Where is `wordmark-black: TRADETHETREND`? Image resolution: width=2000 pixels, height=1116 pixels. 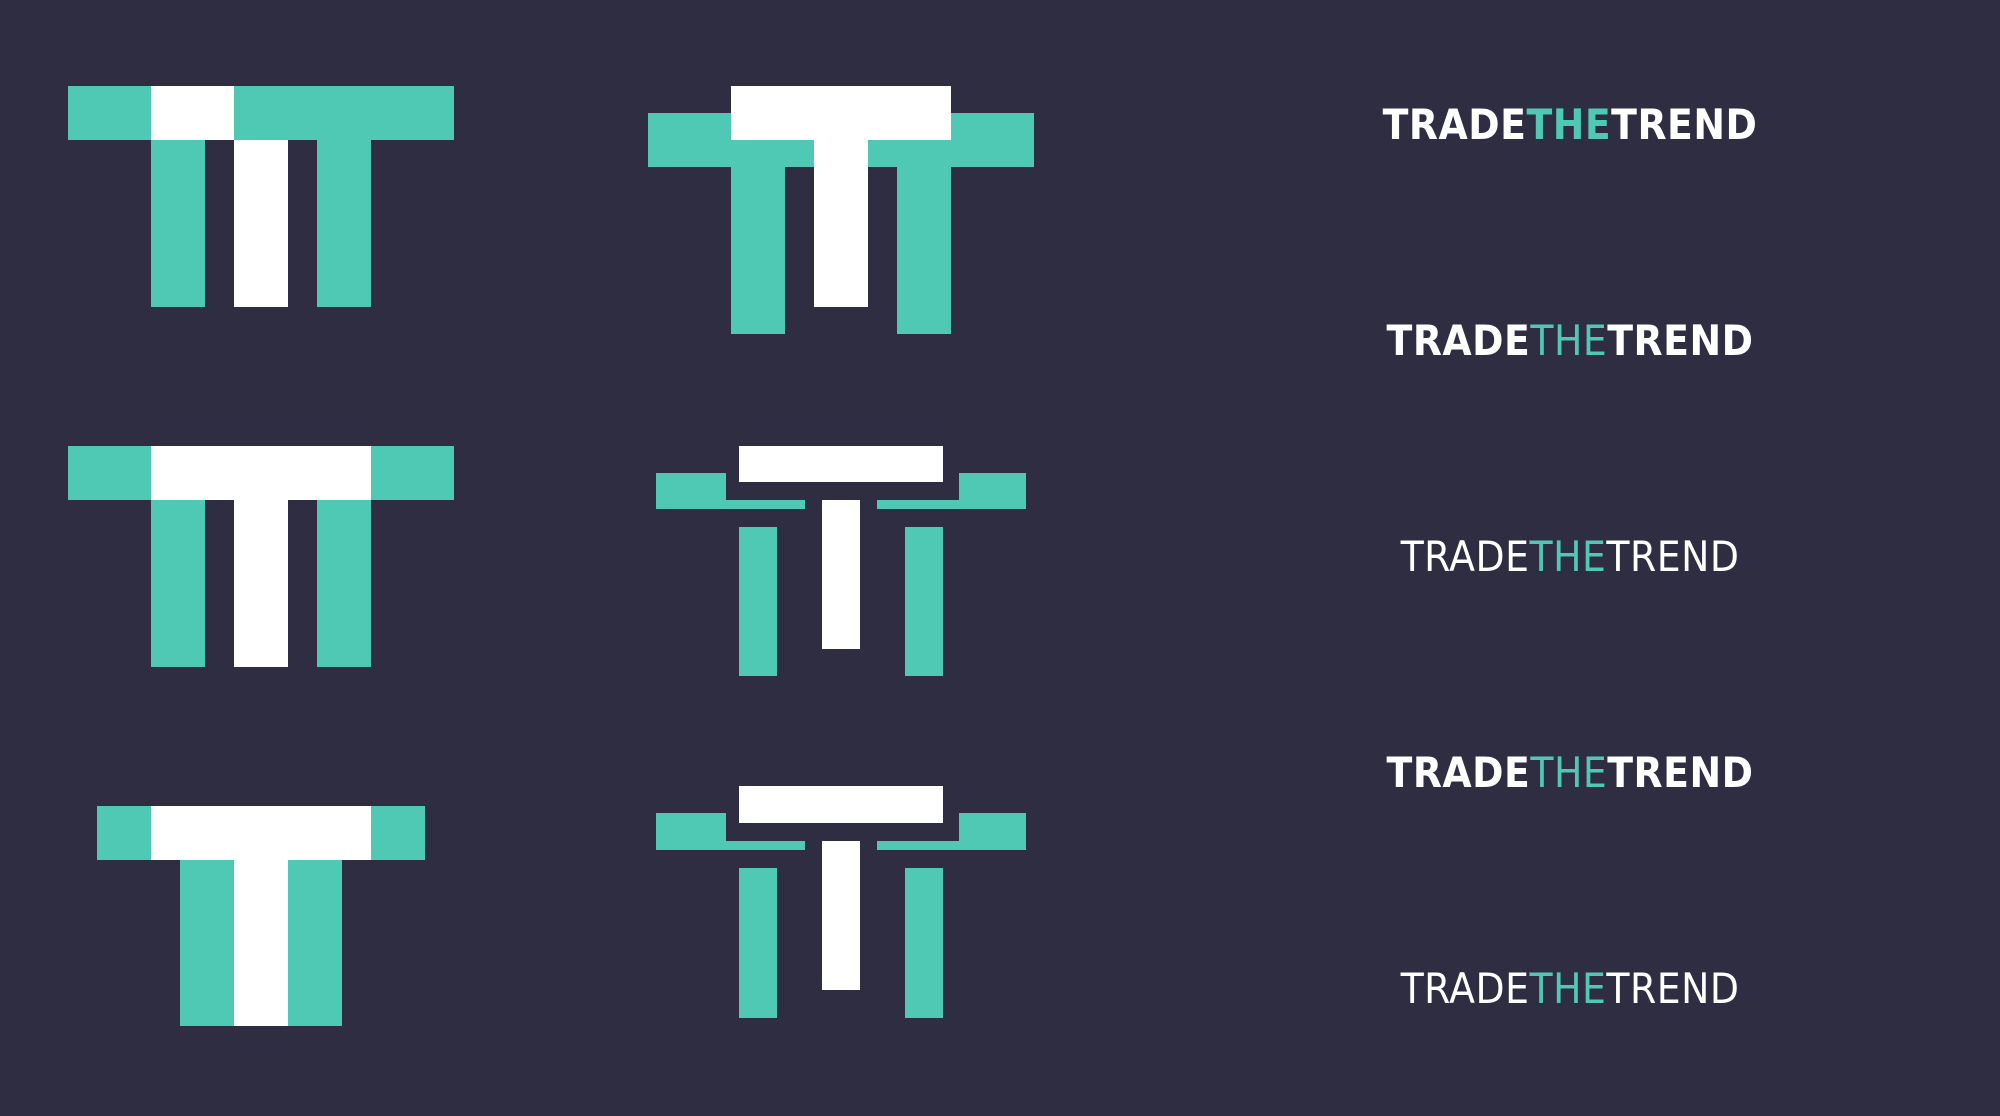
wordmark-black: TRADETHETREND is located at coordinates (1570, 125).